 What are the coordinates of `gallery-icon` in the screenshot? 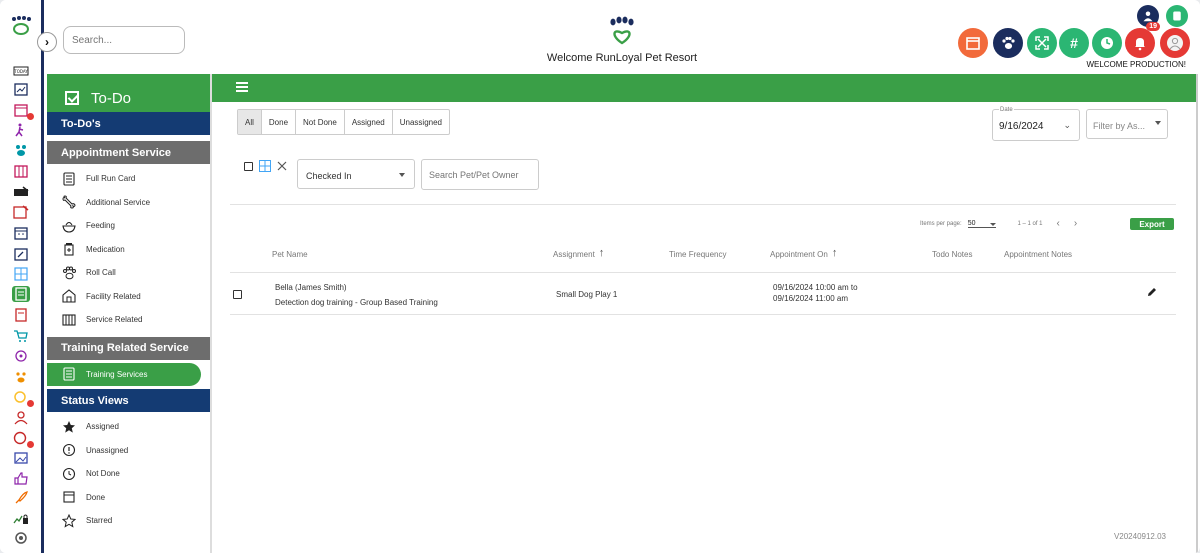 It's located at (21, 458).